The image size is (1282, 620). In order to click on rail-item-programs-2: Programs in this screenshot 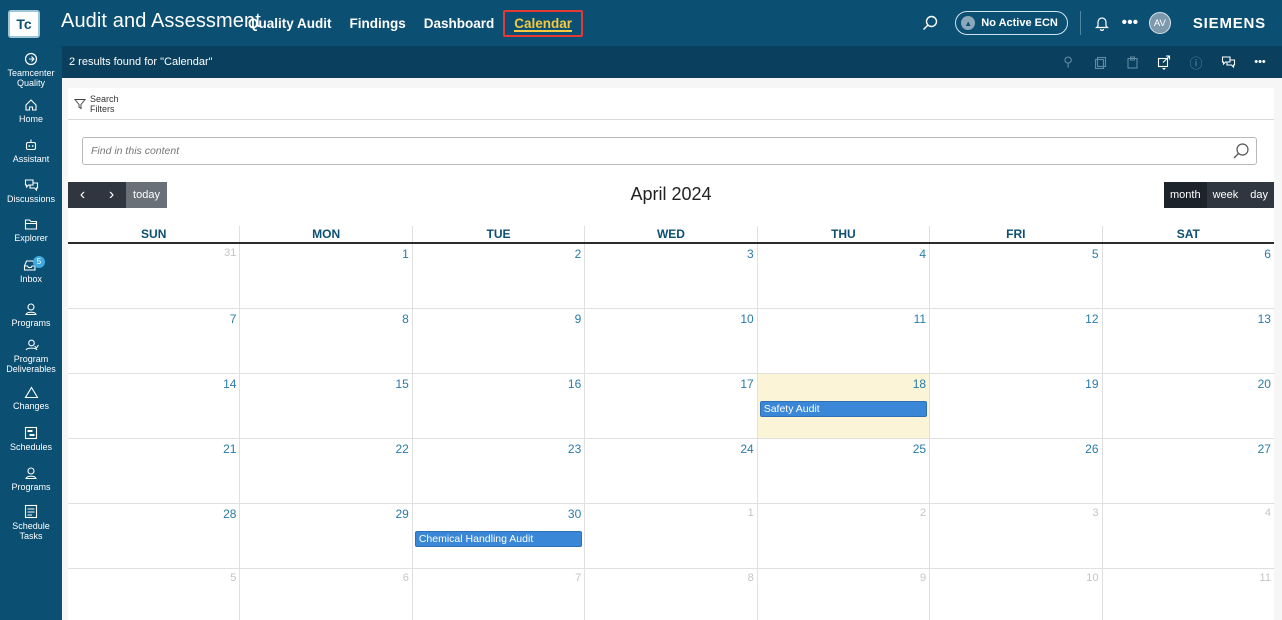, I will do `click(31, 479)`.